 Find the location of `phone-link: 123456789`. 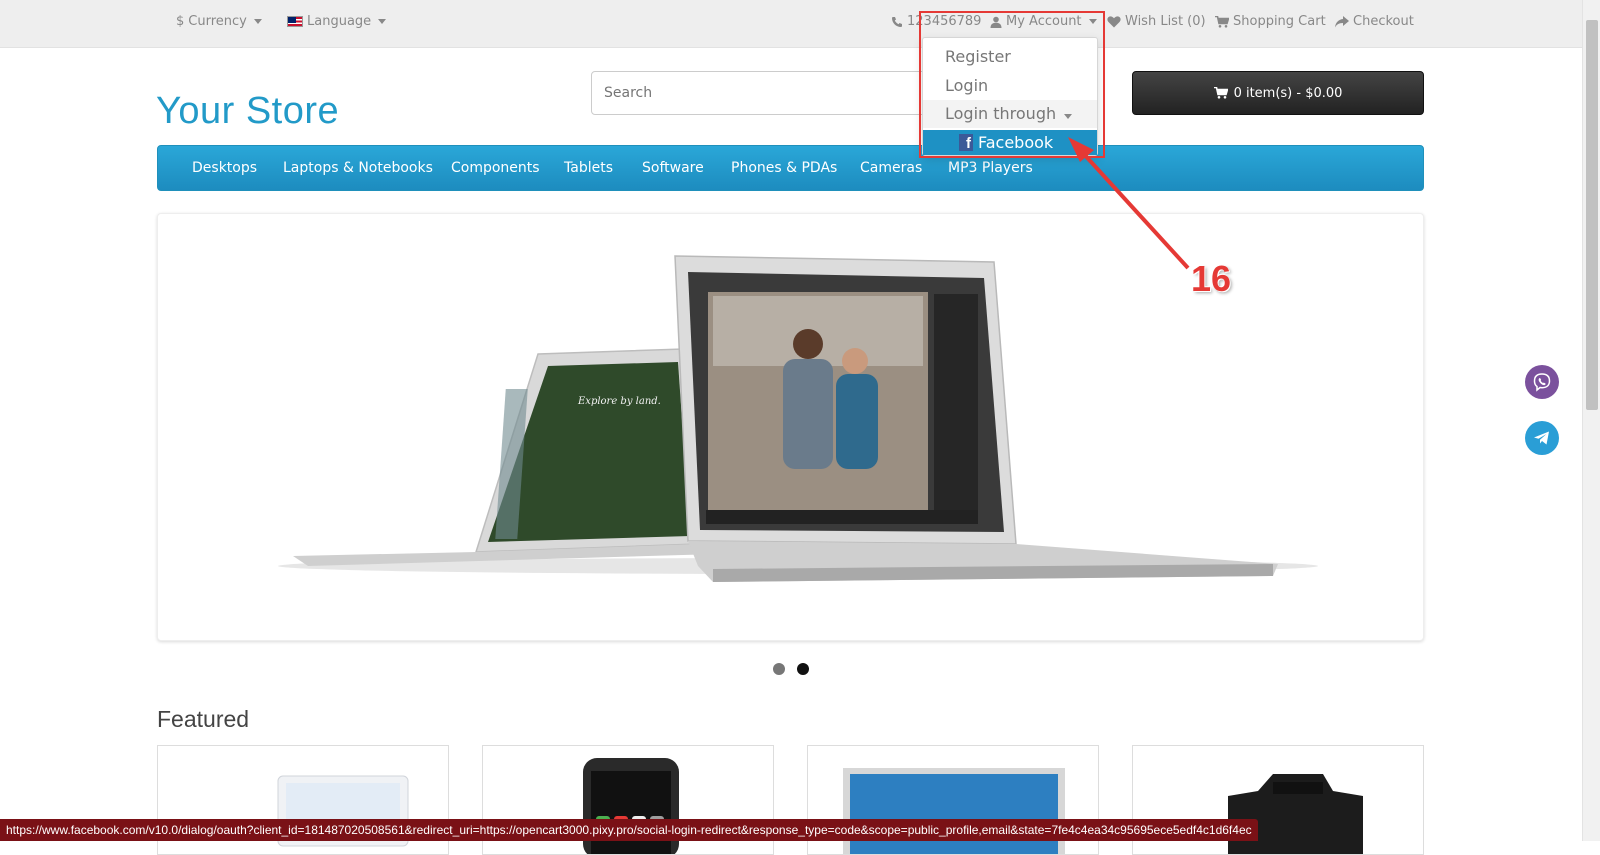

phone-link: 123456789 is located at coordinates (936, 21).